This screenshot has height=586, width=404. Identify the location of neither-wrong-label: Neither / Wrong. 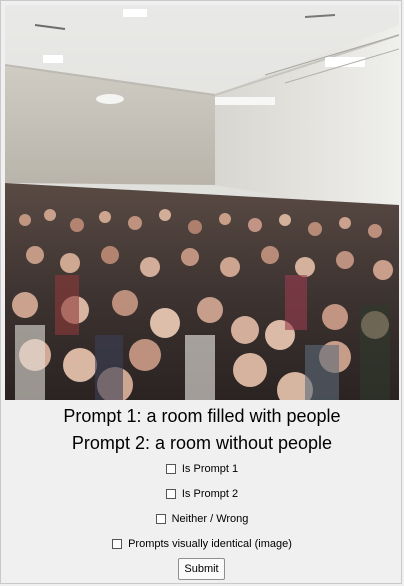
(210, 519).